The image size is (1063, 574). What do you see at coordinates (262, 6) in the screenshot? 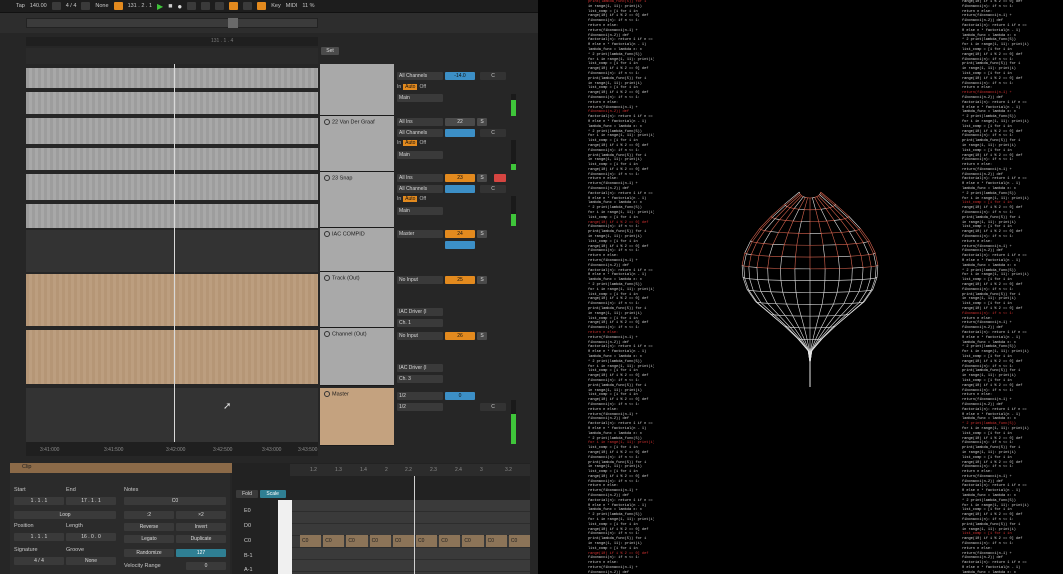
I see `key-map-icon` at bounding box center [262, 6].